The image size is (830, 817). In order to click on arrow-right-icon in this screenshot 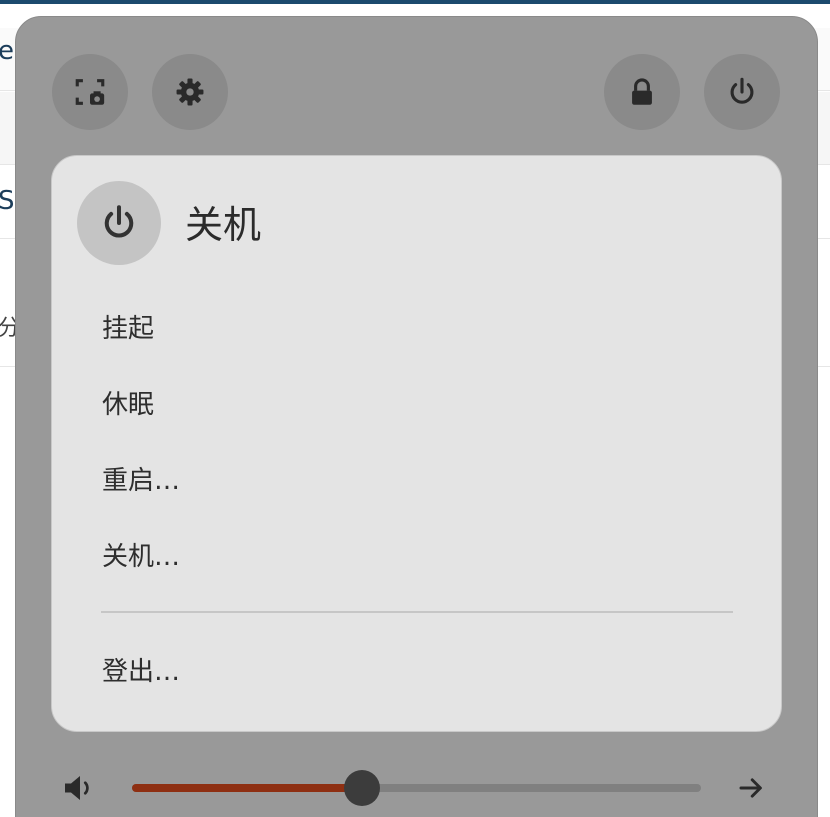, I will do `click(750, 788)`.